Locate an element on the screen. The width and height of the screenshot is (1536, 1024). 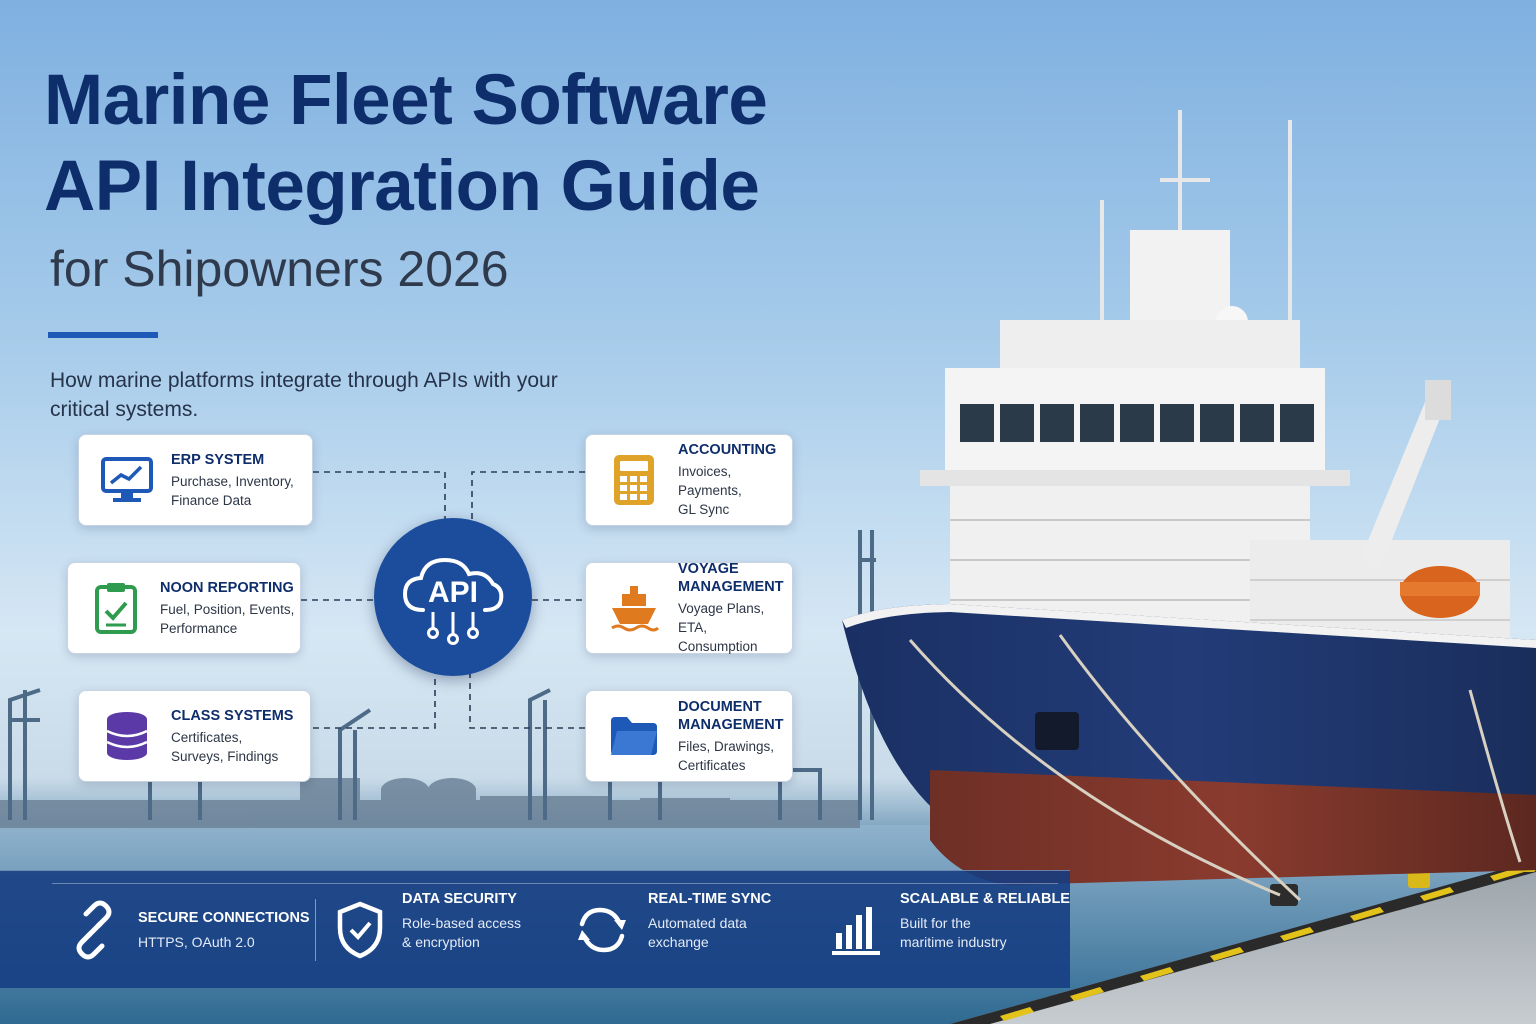
card-description: Voyage Plans, ETA, Consumption is located at coordinates (735, 627).